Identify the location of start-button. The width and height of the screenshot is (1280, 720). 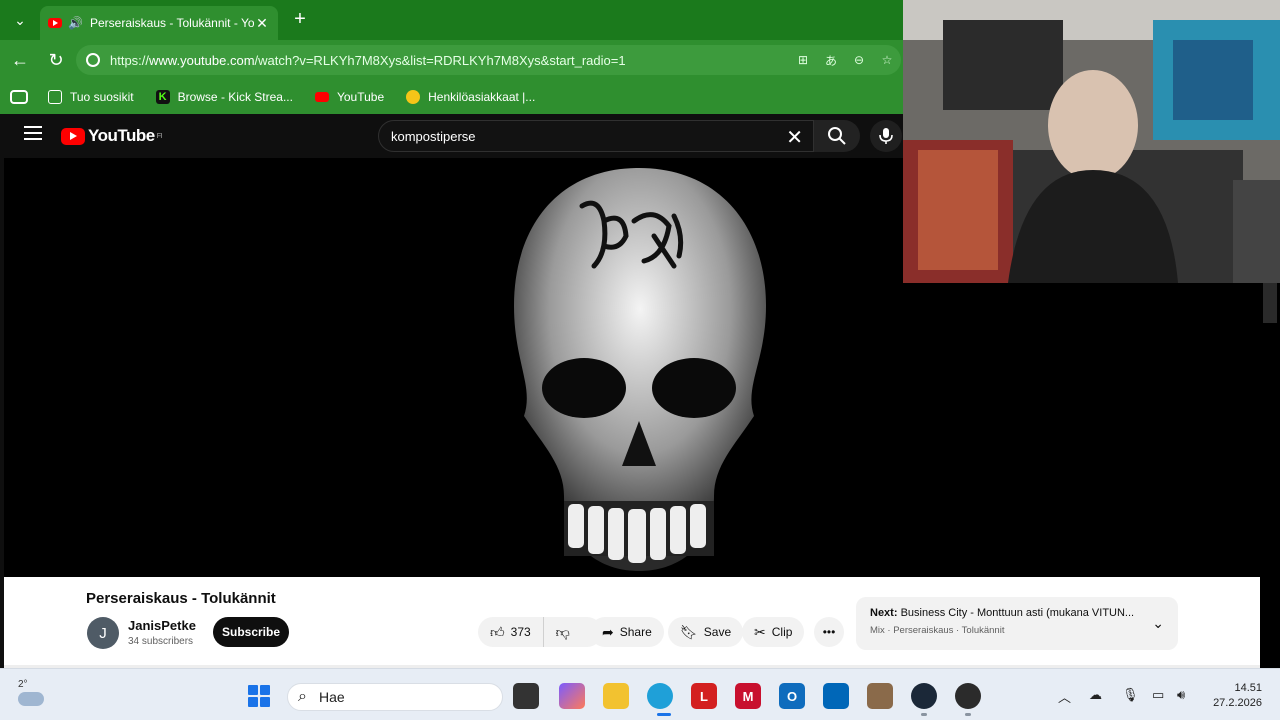
(259, 696).